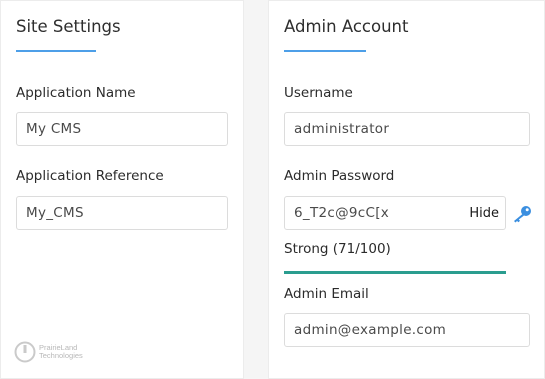  What do you see at coordinates (325, 51) in the screenshot?
I see `admin-account-title-underline` at bounding box center [325, 51].